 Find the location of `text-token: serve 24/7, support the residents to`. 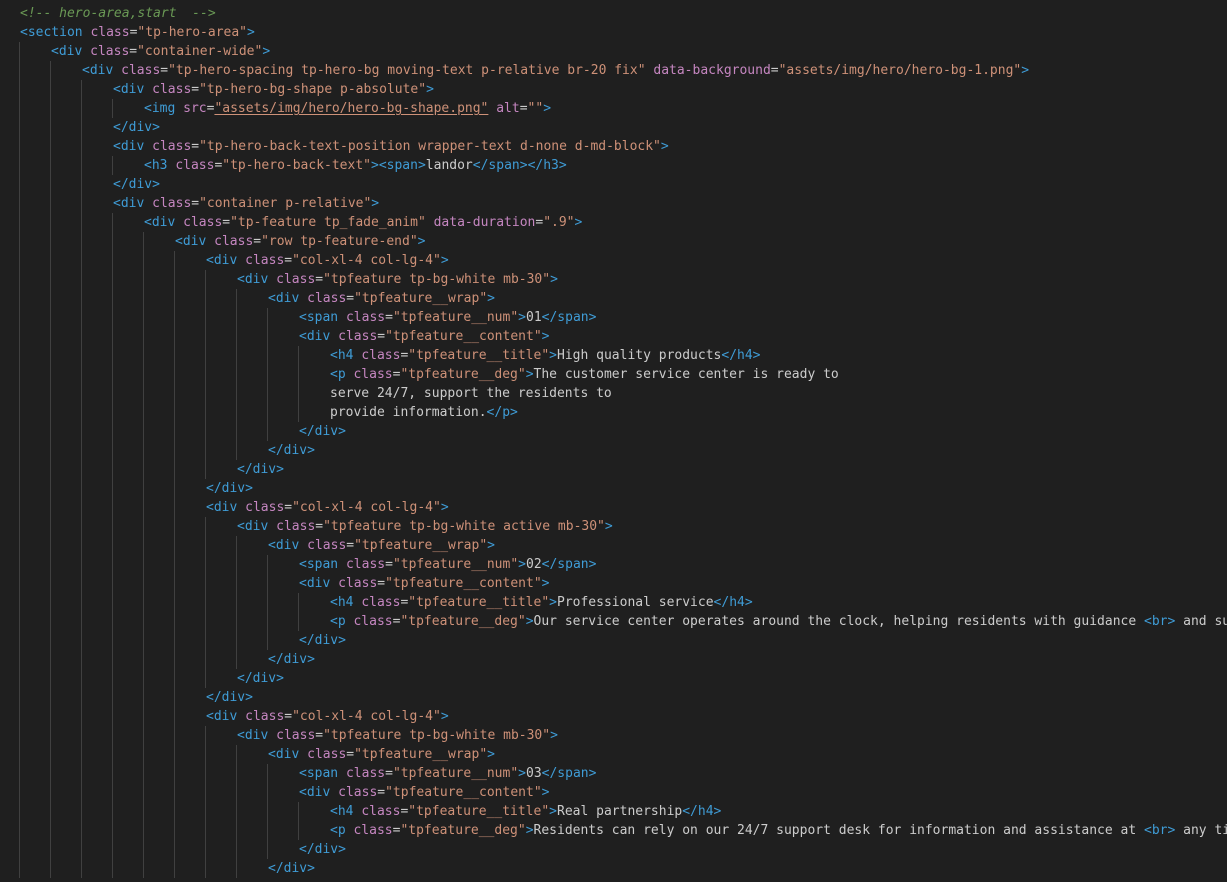

text-token: serve 24/7, support the residents to is located at coordinates (471, 393).